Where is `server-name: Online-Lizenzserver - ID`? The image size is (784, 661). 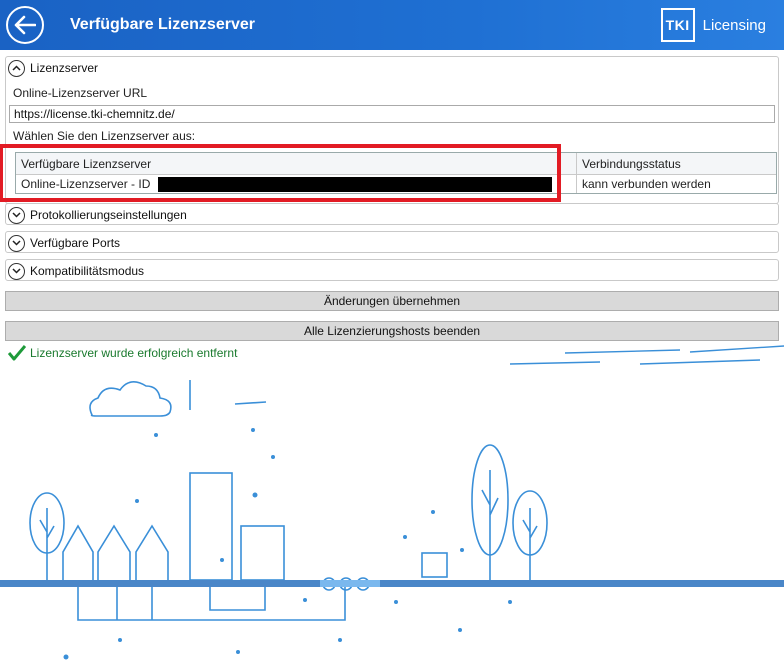
server-name: Online-Lizenzserver - ID is located at coordinates (86, 184).